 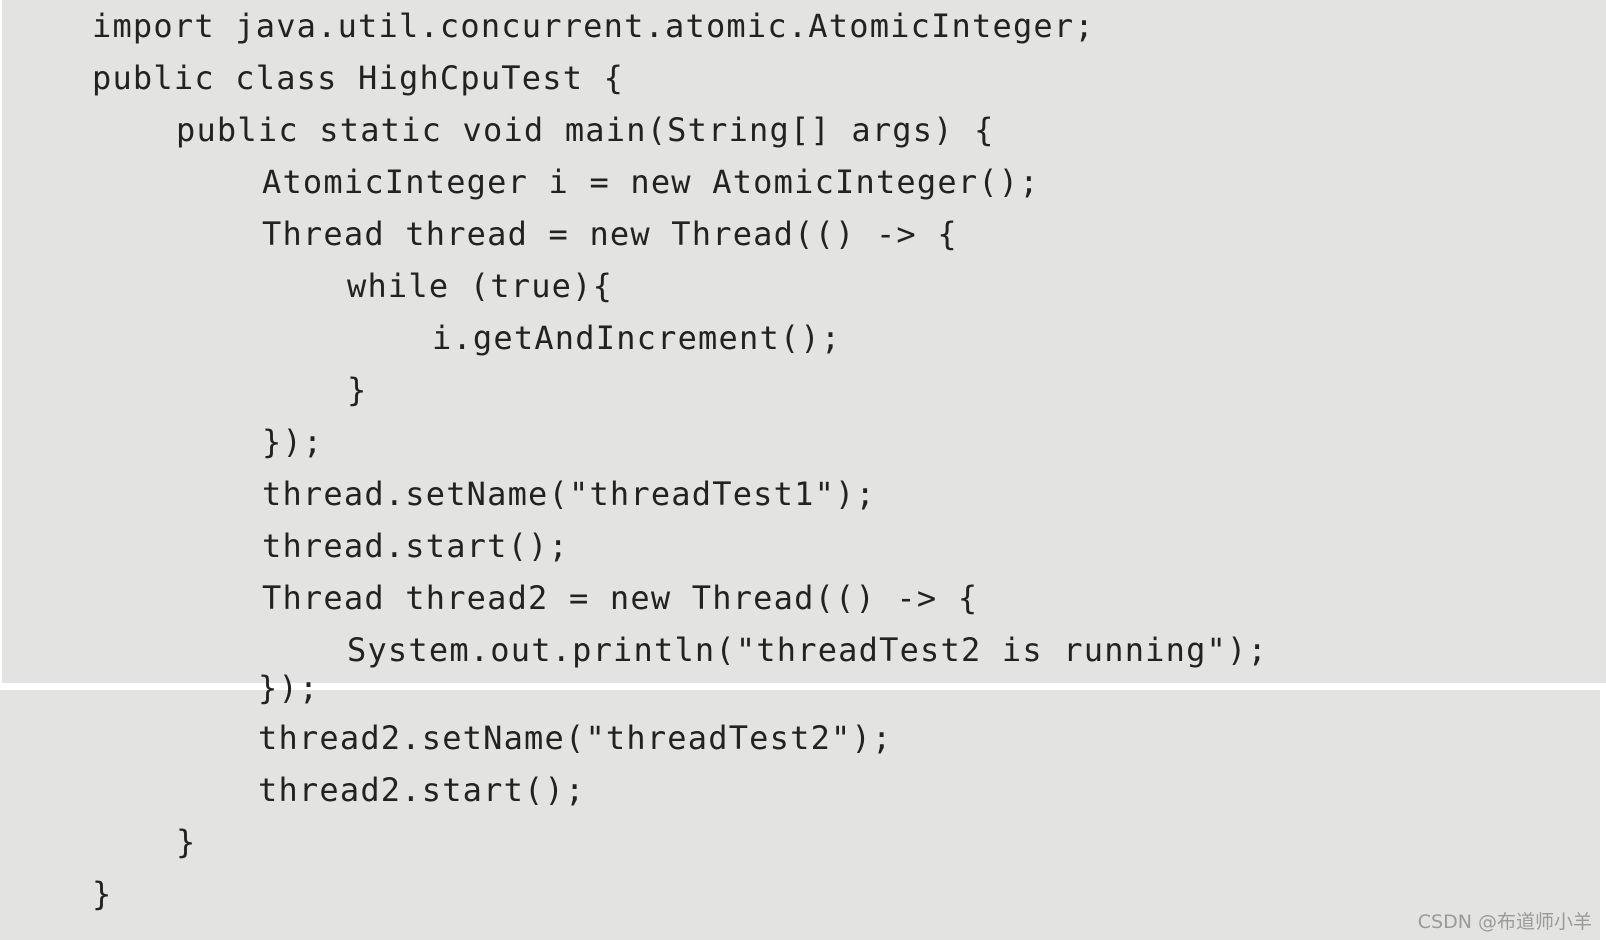 I want to click on code-line-set-name-2: thread2.setName("threadTest2");, so click(x=575, y=738).